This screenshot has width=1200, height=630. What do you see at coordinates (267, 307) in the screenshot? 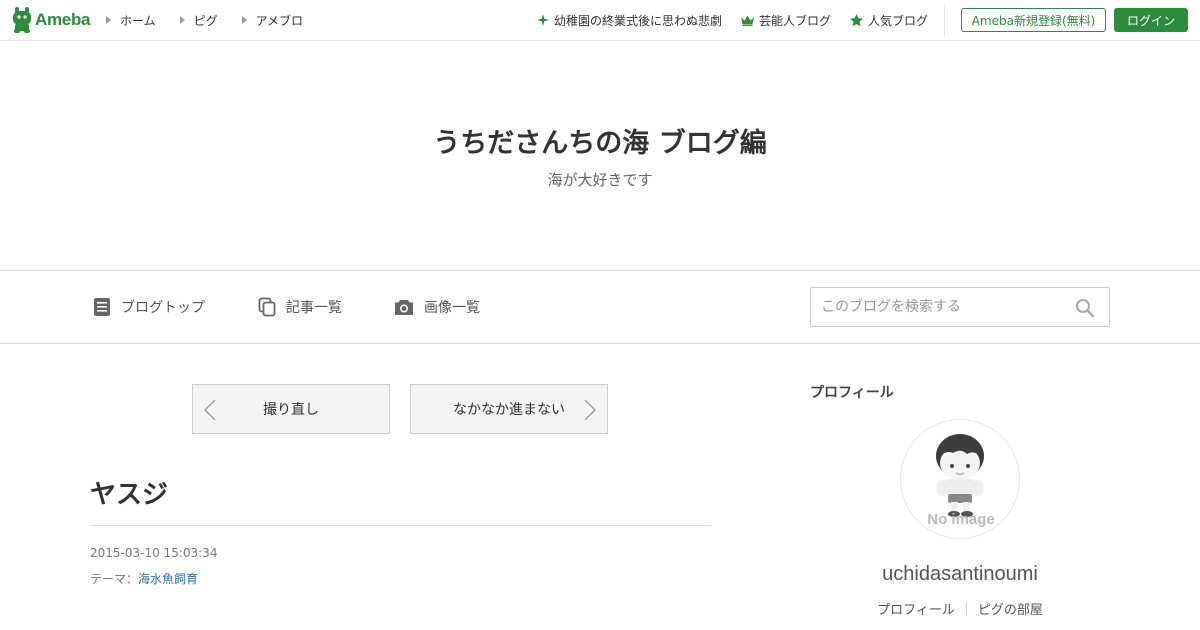
I see `copy-icon` at bounding box center [267, 307].